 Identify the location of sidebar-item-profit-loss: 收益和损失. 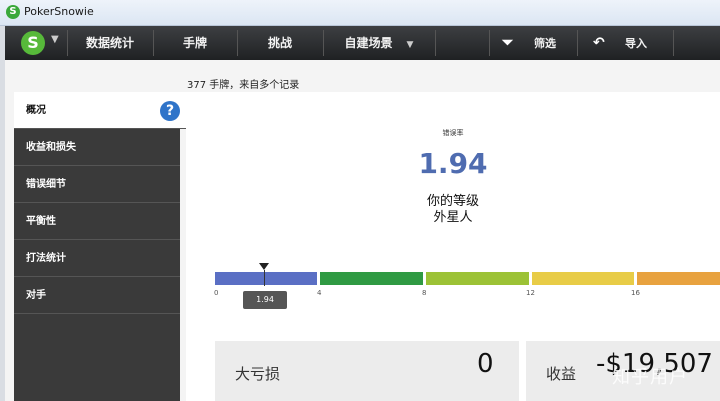
(97, 147).